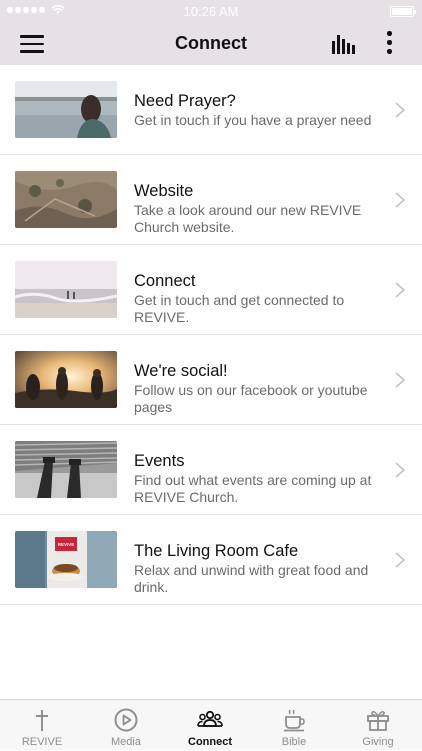  Describe the element at coordinates (66, 199) in the screenshot. I see `aerial-landscape-photo` at that location.